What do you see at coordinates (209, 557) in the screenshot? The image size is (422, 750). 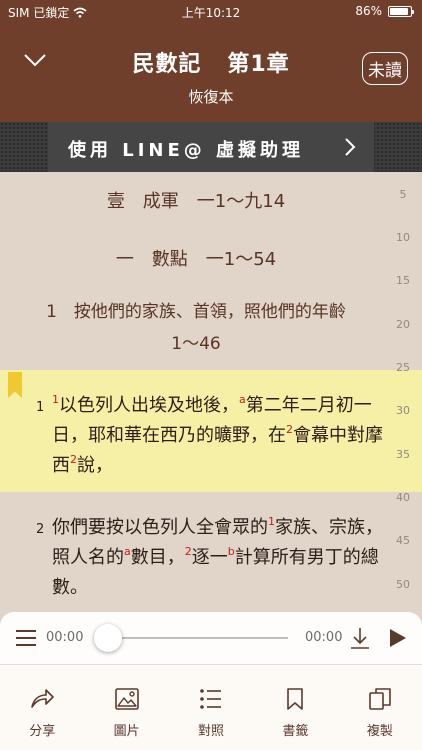 I see `verse-text-segment: 逐一` at bounding box center [209, 557].